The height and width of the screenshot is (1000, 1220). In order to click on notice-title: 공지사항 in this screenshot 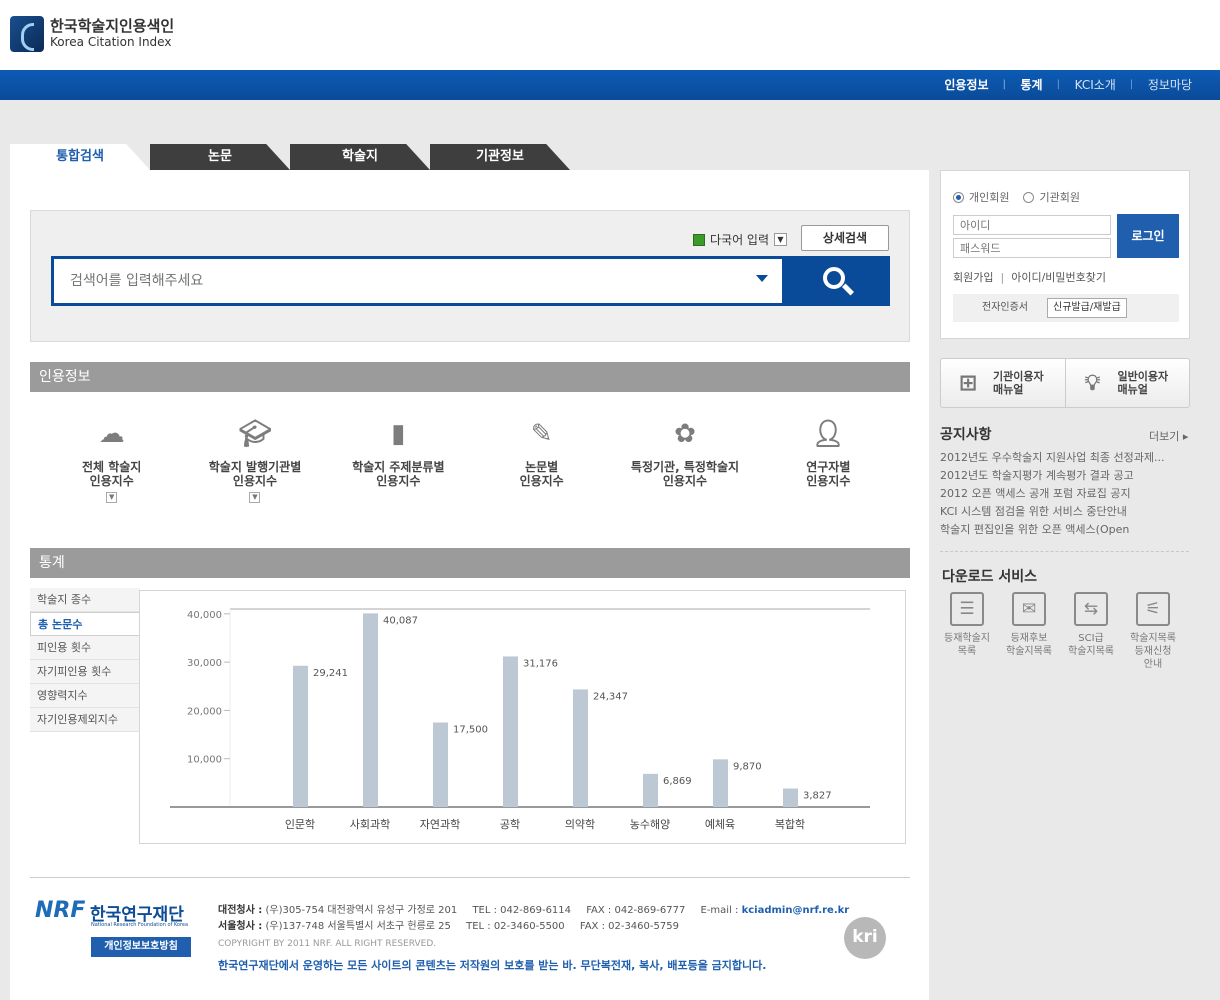, I will do `click(966, 435)`.